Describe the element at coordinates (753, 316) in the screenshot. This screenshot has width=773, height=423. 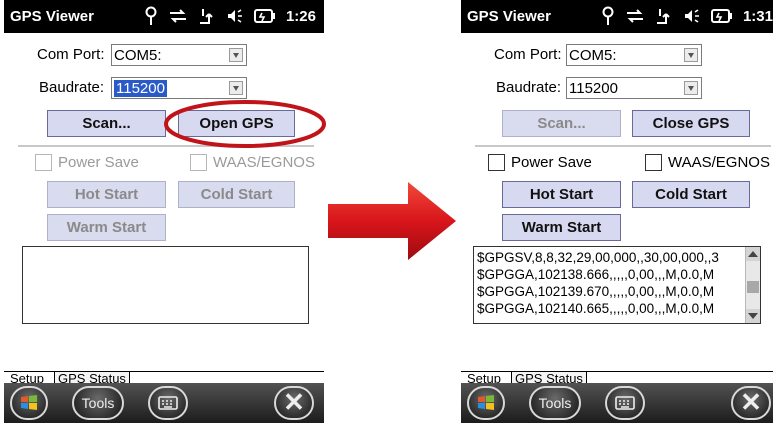
I see `scroll-down-icon` at that location.